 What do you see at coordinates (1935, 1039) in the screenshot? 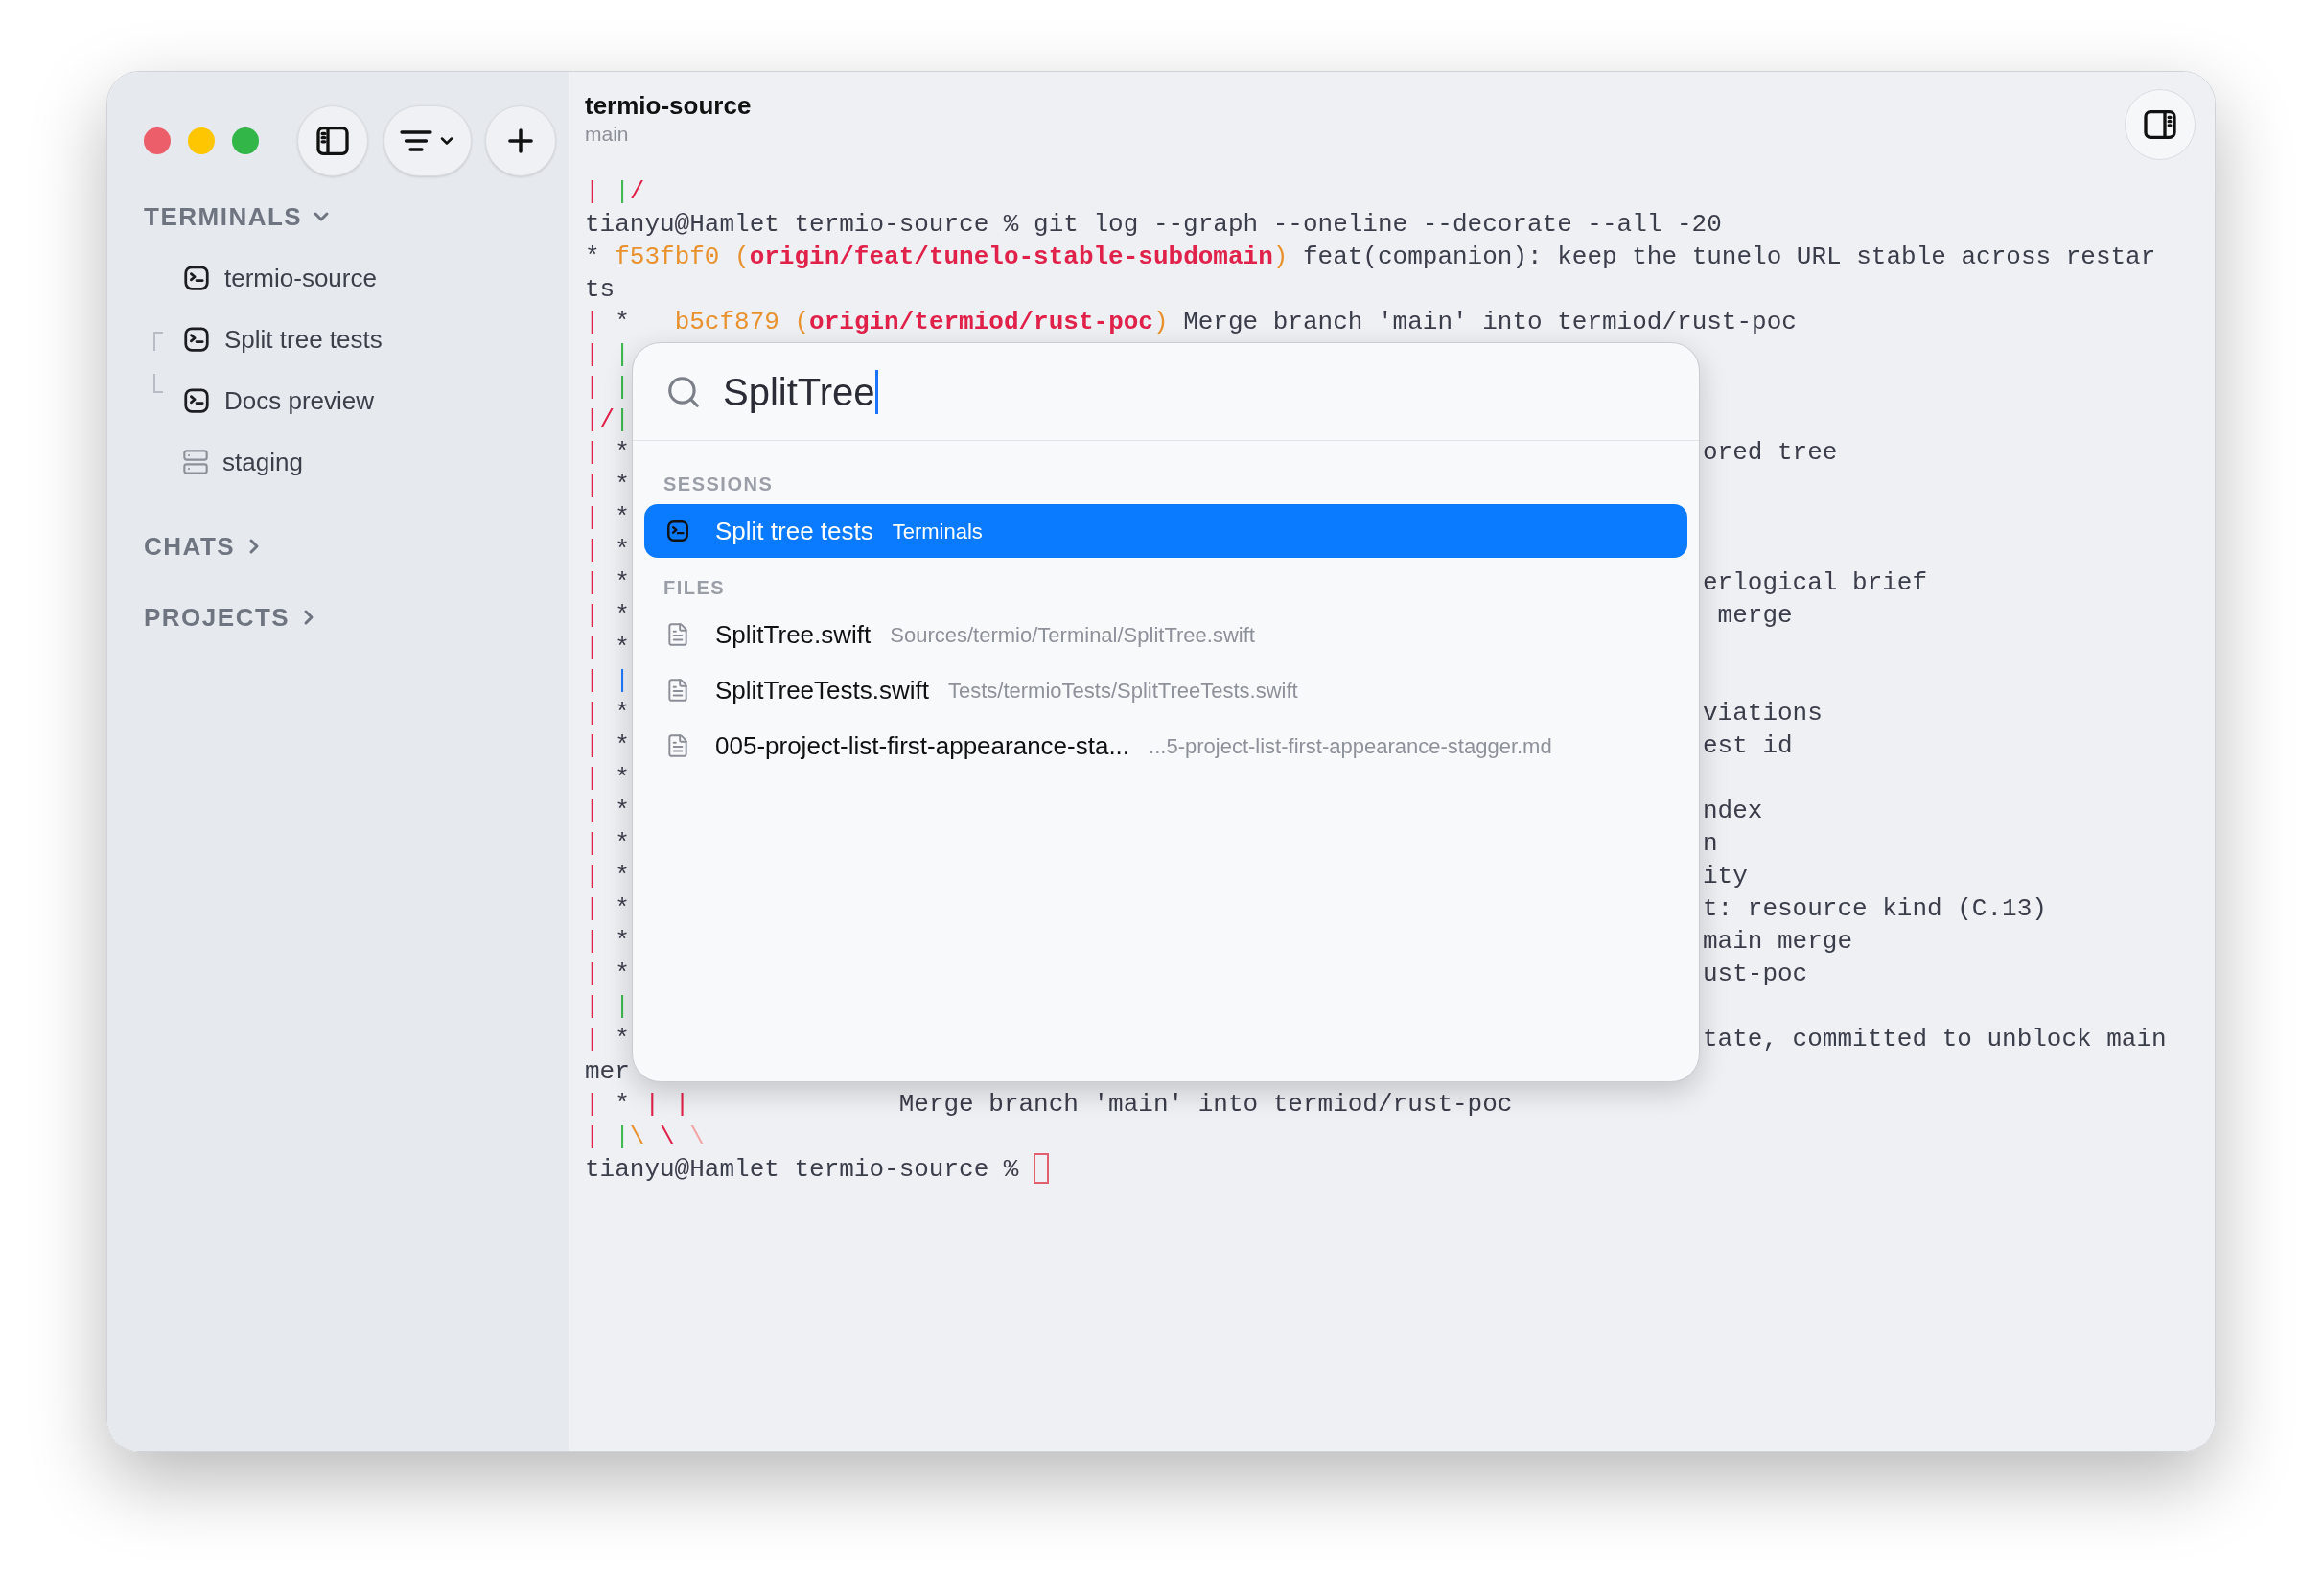
I see `terminal-line: tate, committed to unblock main` at bounding box center [1935, 1039].